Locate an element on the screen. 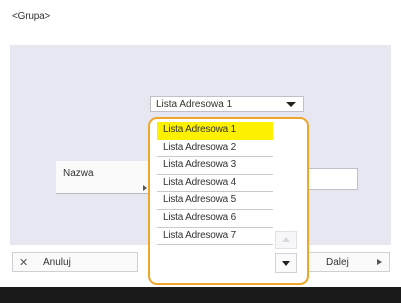  name-label: Nazwa is located at coordinates (78, 173).